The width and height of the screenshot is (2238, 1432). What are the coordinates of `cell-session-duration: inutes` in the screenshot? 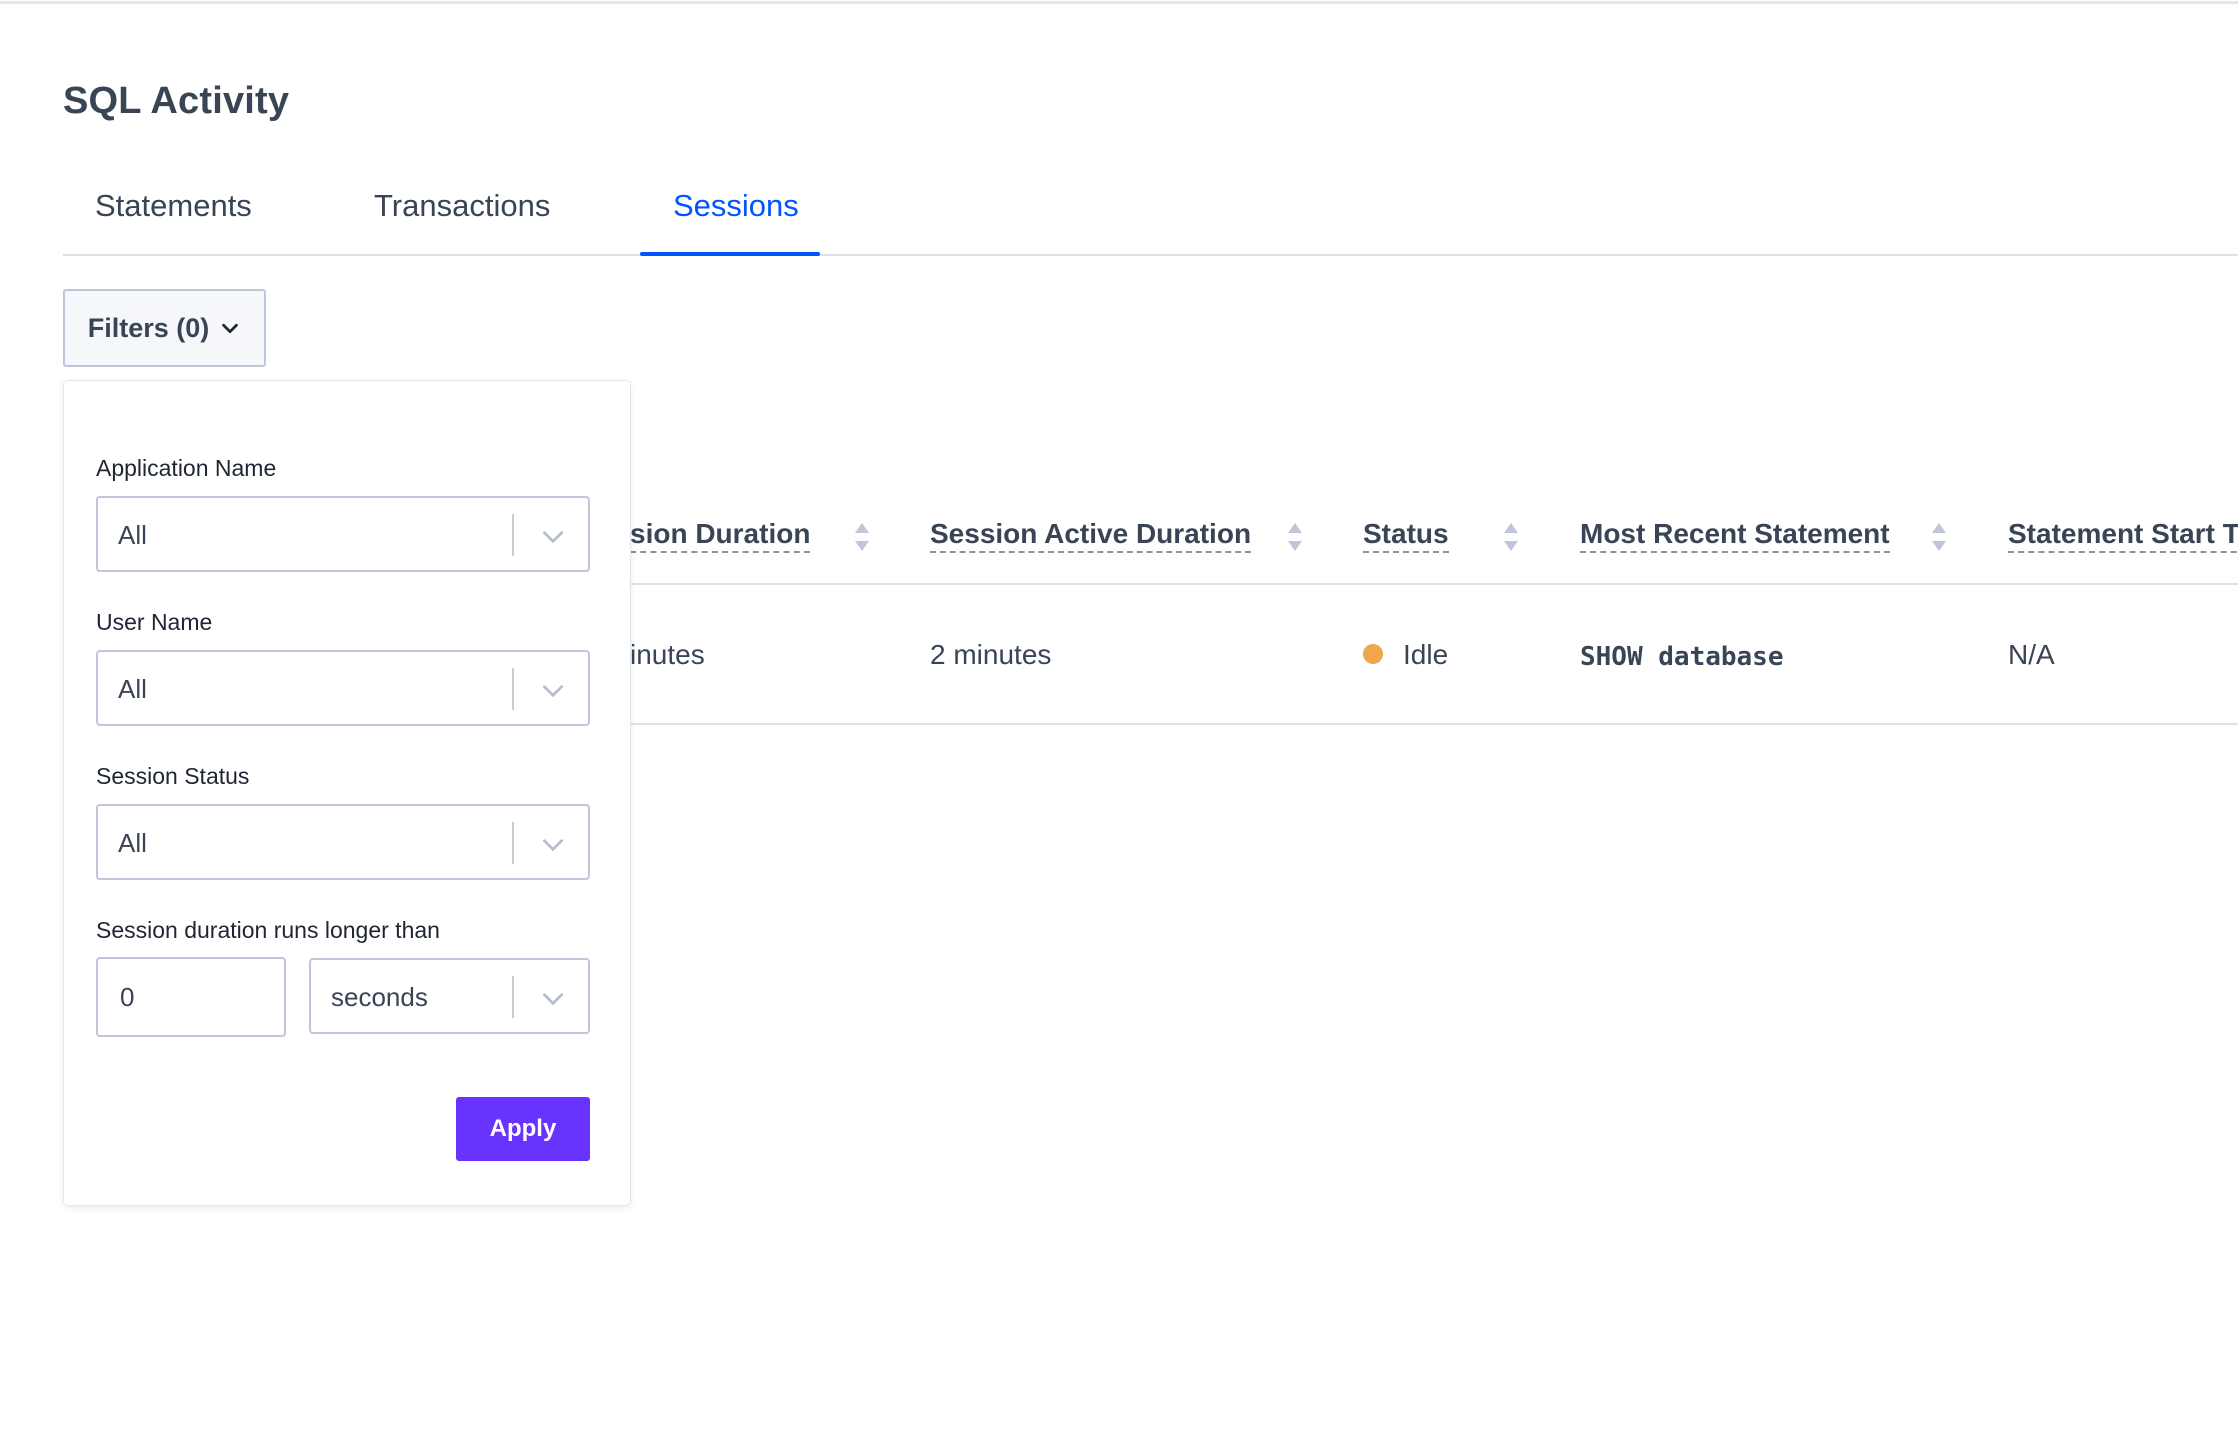 It's located at (667, 654).